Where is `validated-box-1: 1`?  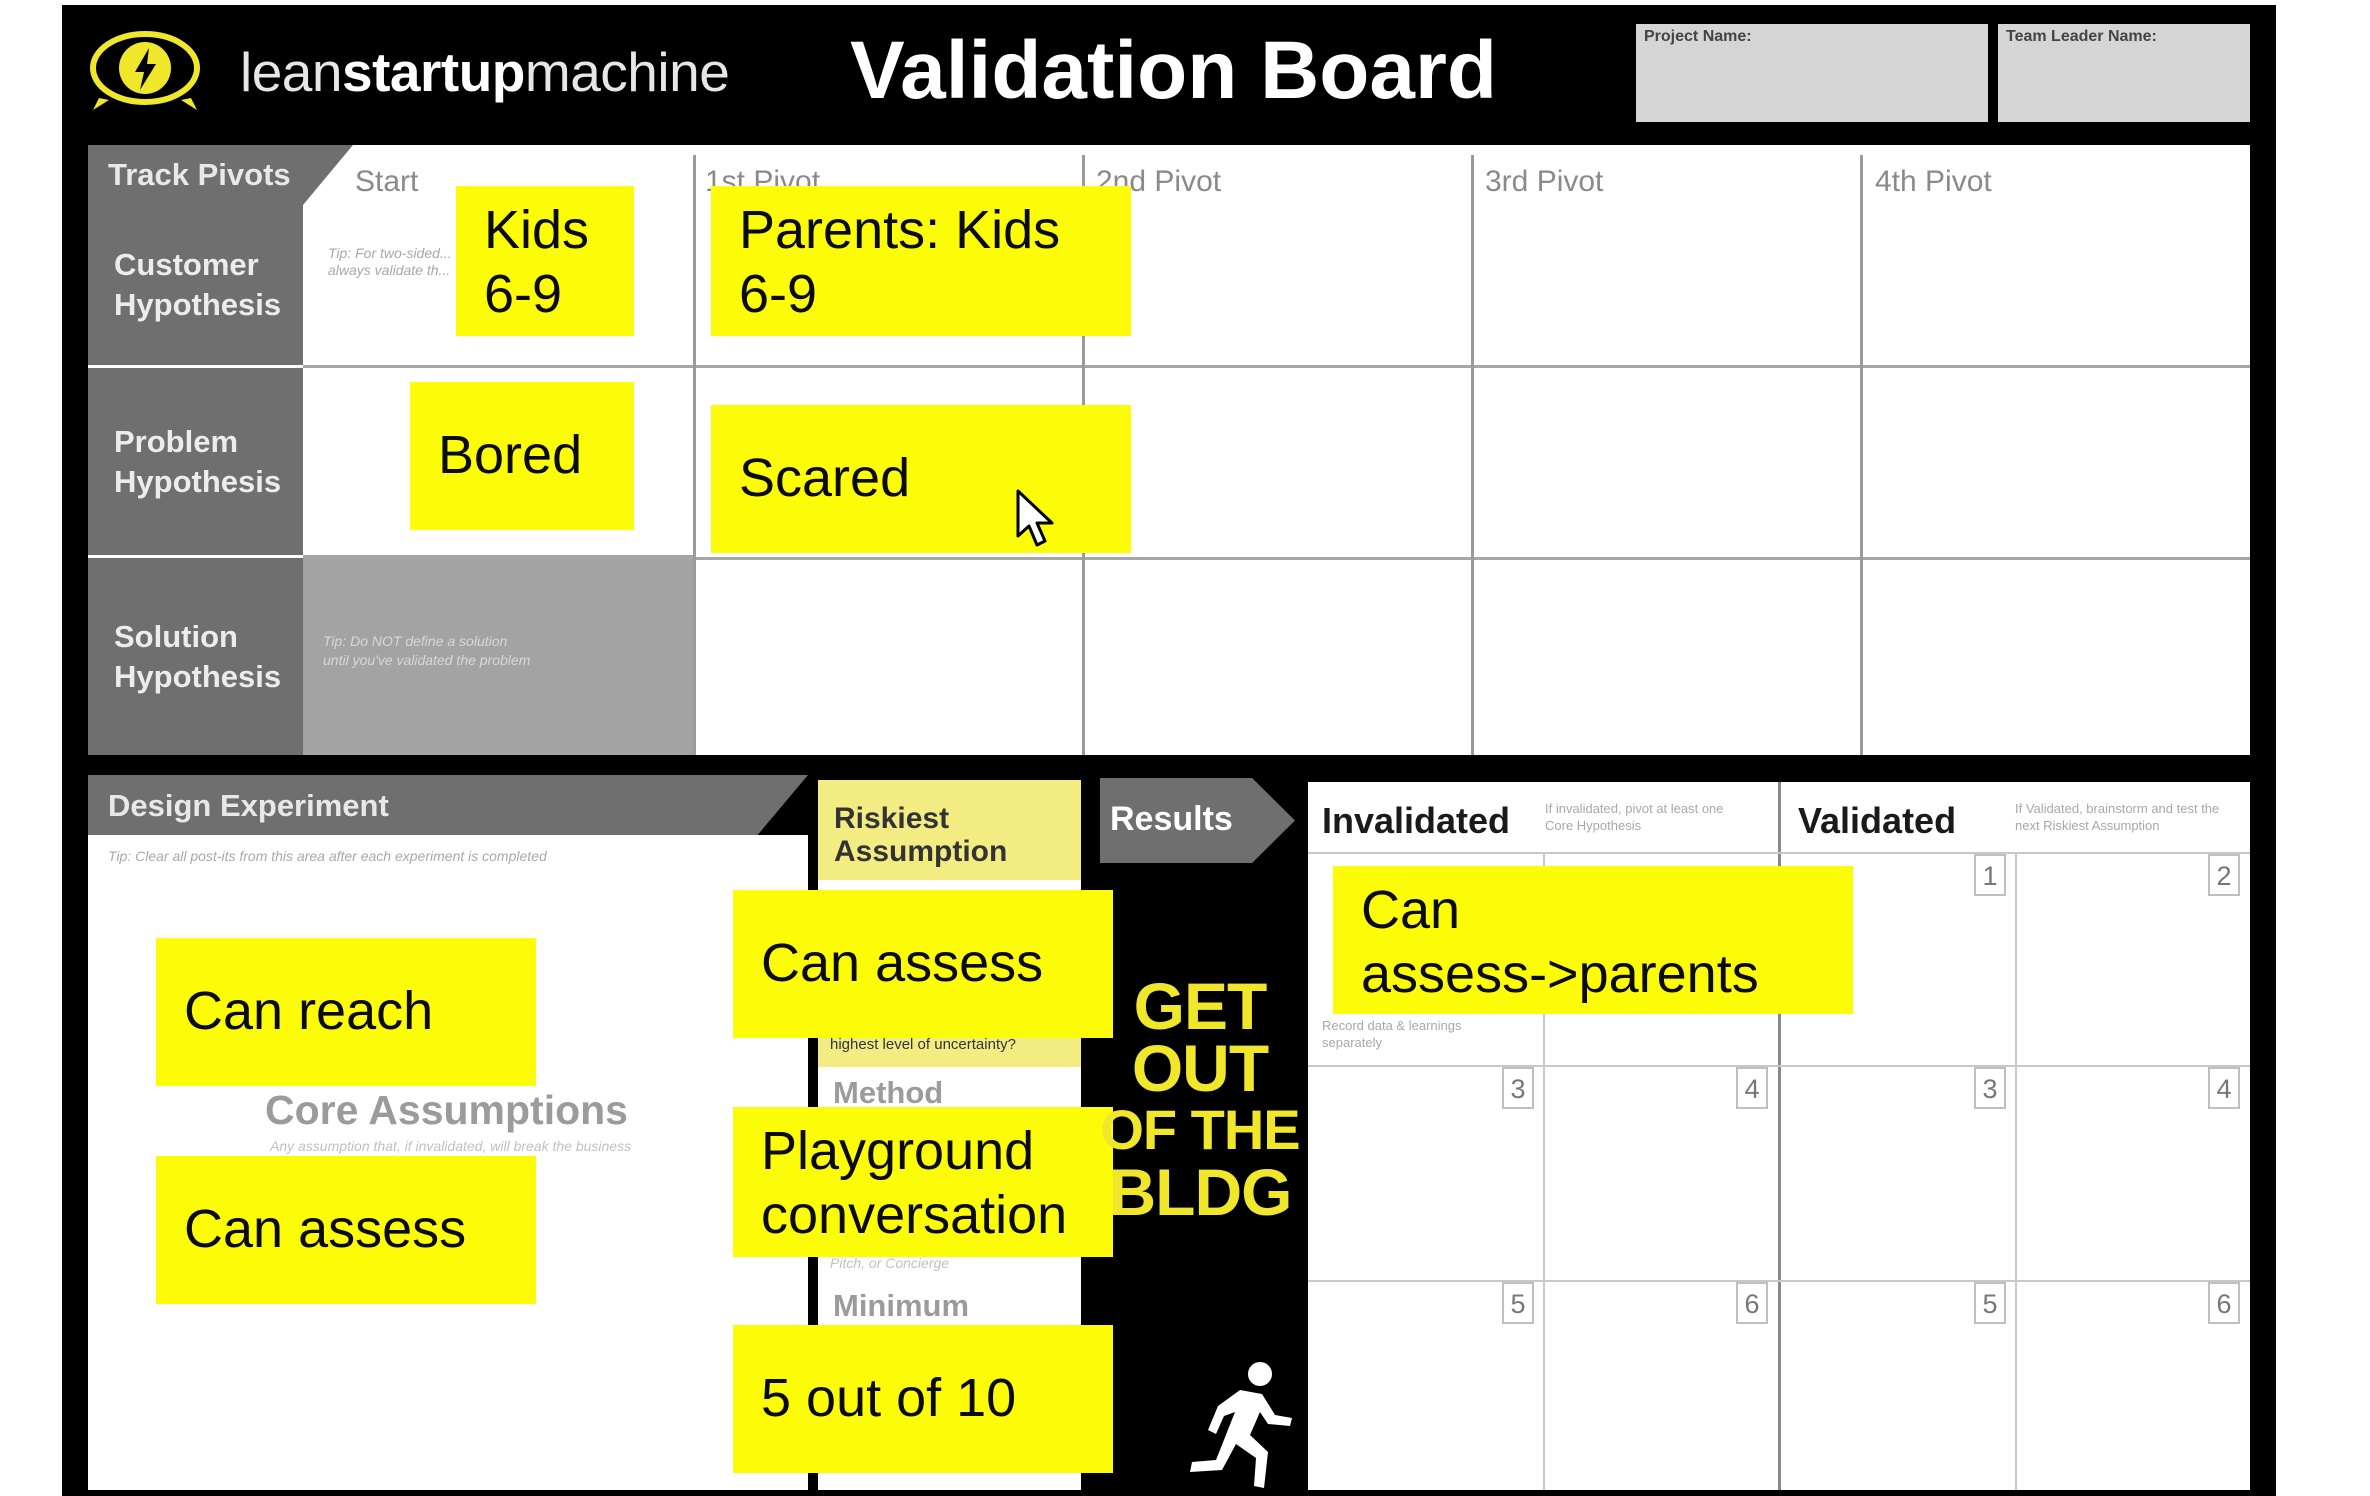 validated-box-1: 1 is located at coordinates (1990, 875).